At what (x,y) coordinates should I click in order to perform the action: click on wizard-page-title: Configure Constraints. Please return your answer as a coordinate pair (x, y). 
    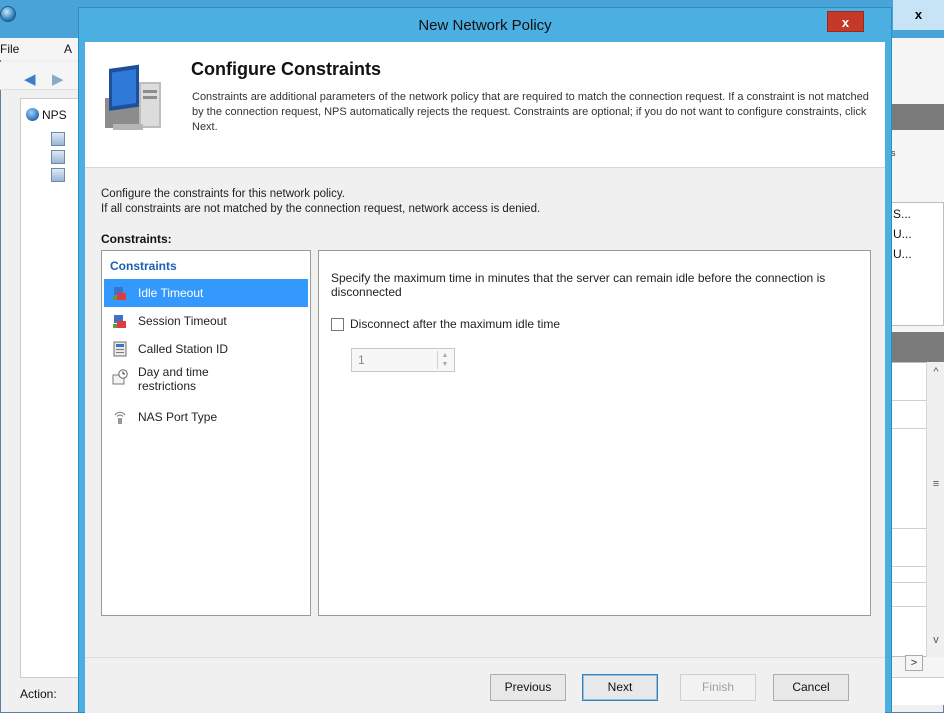
    Looking at the image, I should click on (286, 69).